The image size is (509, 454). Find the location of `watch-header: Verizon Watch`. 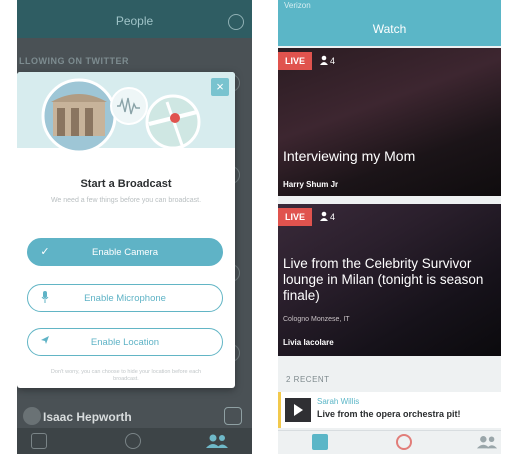

watch-header: Verizon Watch is located at coordinates (389, 23).